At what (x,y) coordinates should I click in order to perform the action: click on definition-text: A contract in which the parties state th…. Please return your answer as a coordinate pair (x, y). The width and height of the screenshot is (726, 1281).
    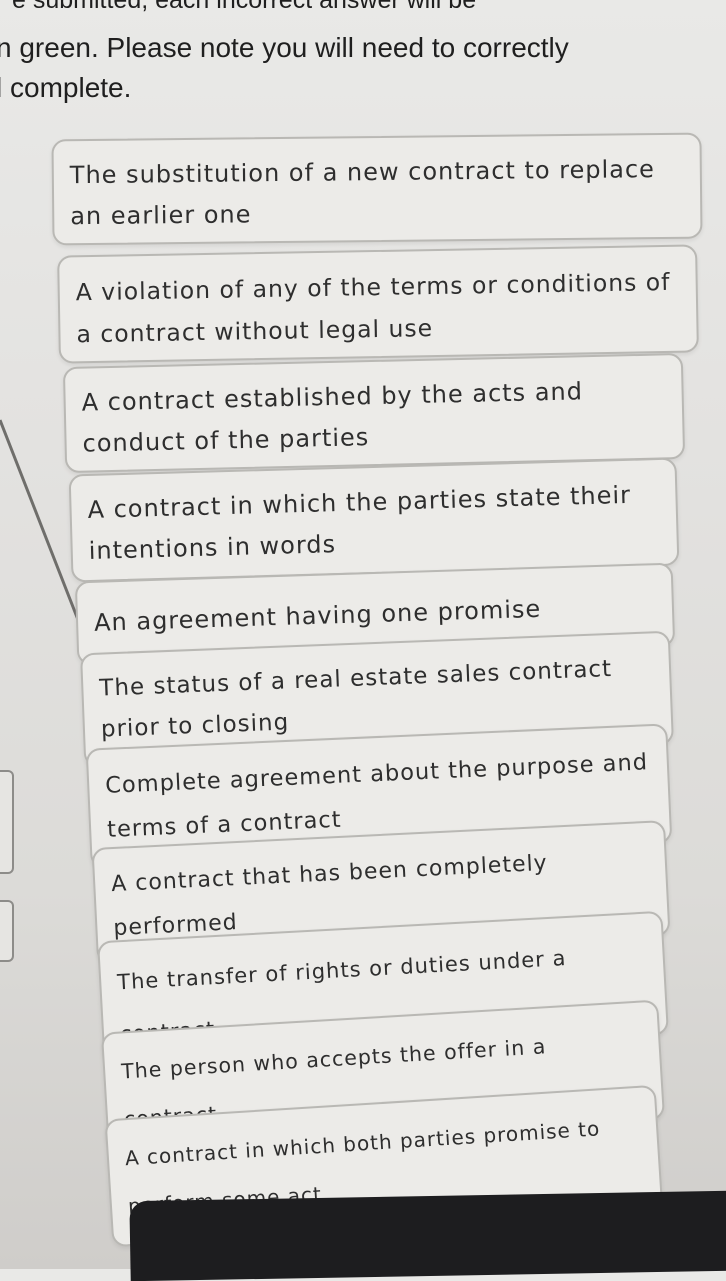
    Looking at the image, I should click on (359, 522).